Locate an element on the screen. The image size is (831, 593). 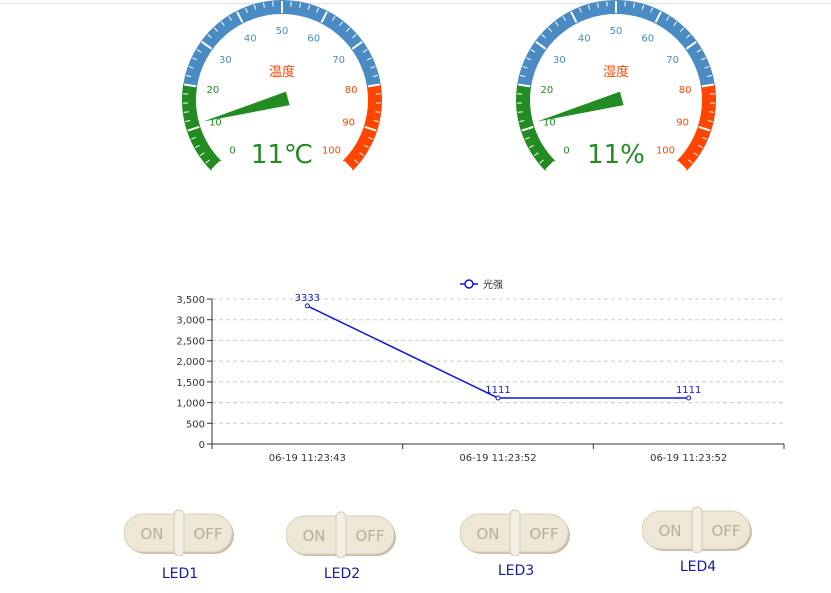
led4-label: LED4 is located at coordinates (698, 567).